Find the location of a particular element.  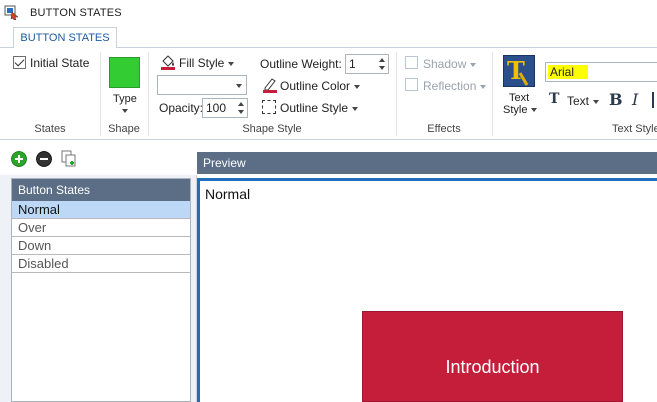

list-item: Over is located at coordinates (101, 228).